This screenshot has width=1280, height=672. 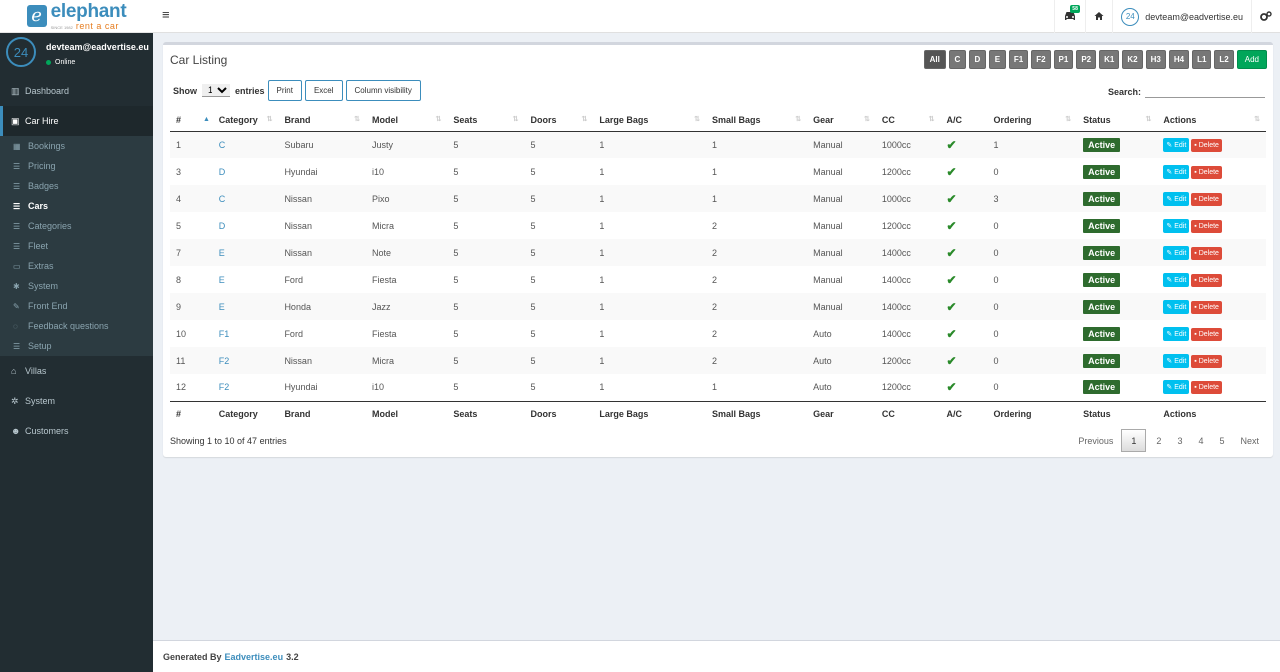 I want to click on filter-l2-button: L2, so click(x=1224, y=59).